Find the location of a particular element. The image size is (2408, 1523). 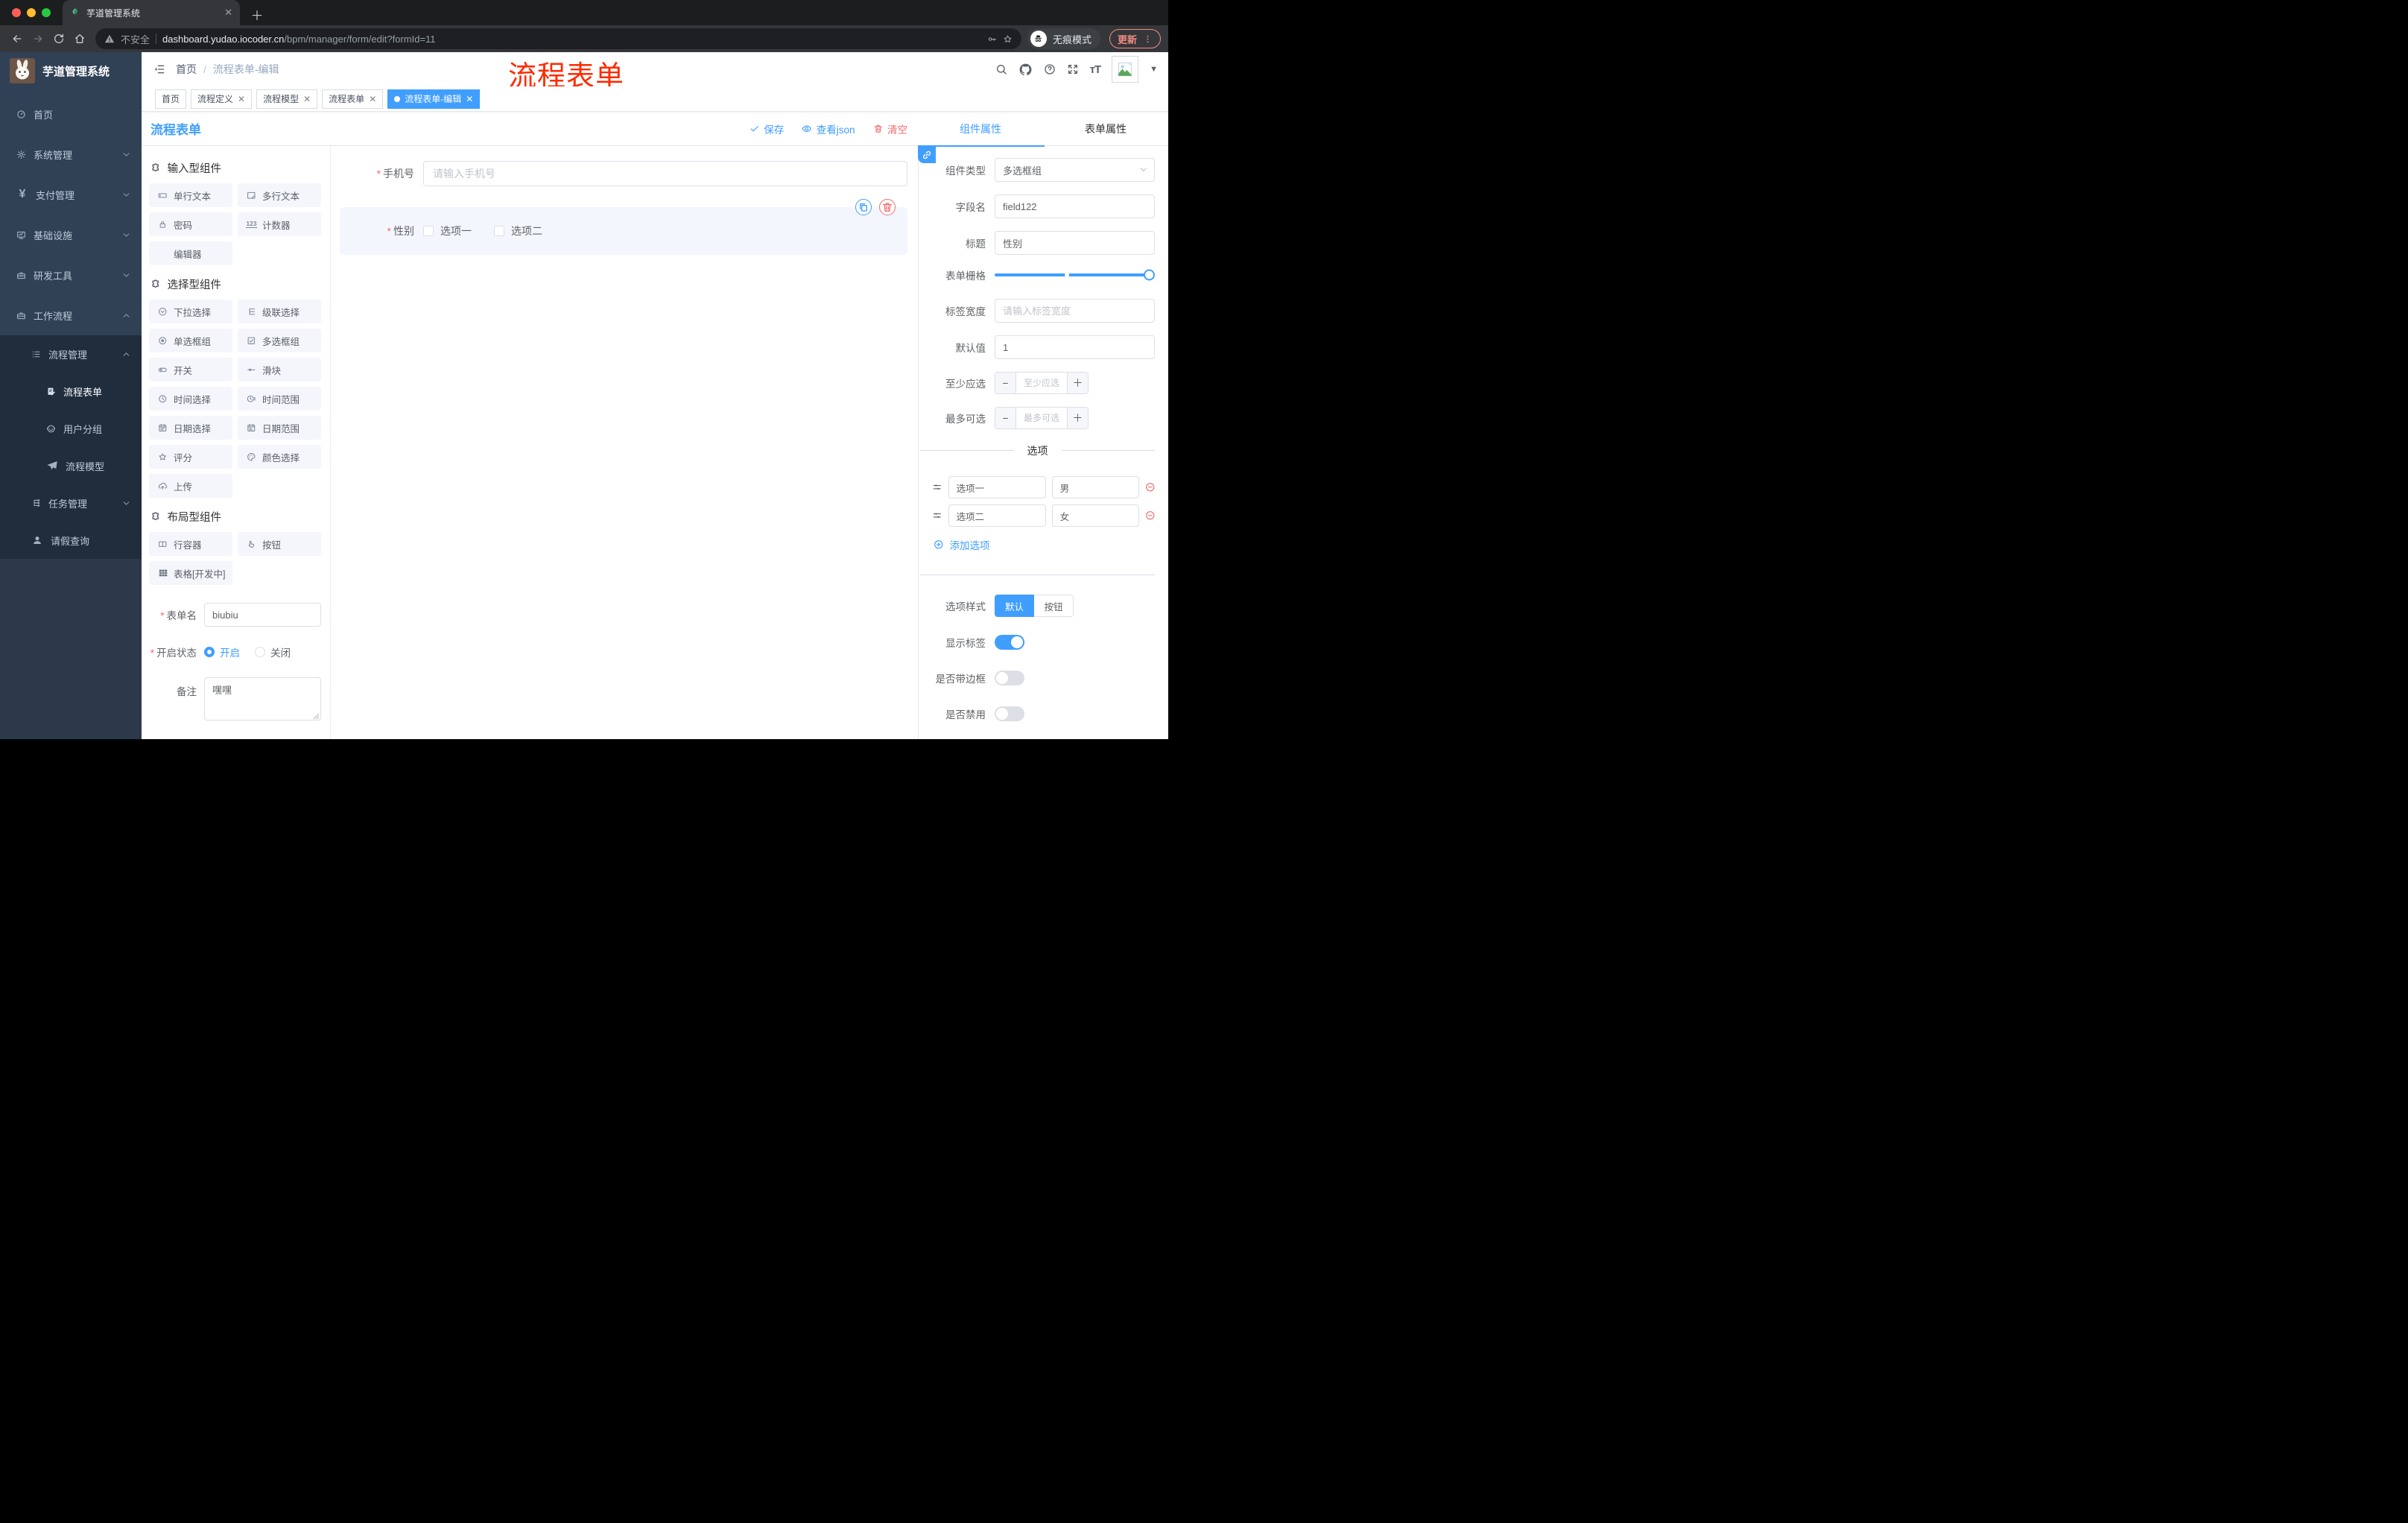

gender-option-2: 选项二 is located at coordinates (518, 231).